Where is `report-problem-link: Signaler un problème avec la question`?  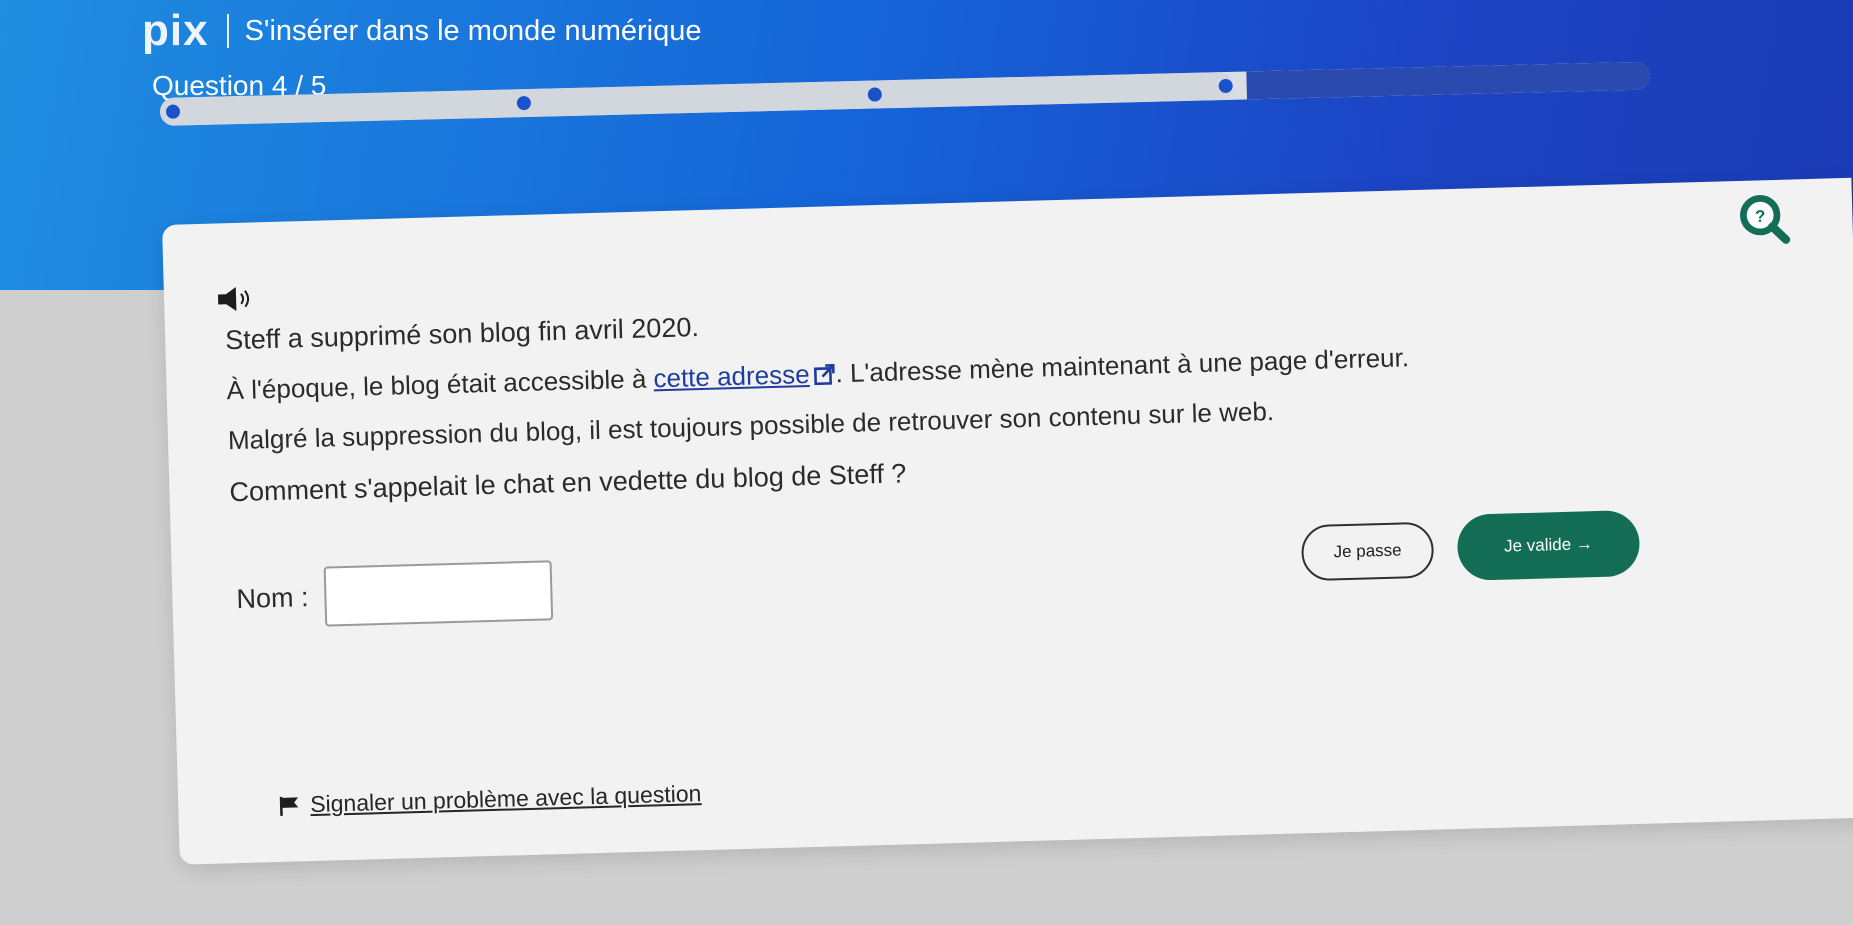
report-problem-link: Signaler un problème avec la question is located at coordinates (490, 799).